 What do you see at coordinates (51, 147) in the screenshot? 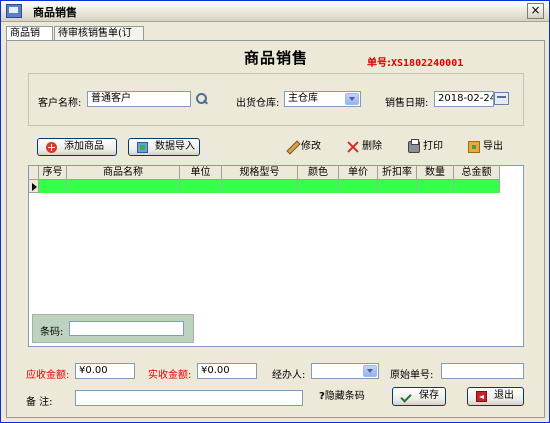
I see `plus-icon` at bounding box center [51, 147].